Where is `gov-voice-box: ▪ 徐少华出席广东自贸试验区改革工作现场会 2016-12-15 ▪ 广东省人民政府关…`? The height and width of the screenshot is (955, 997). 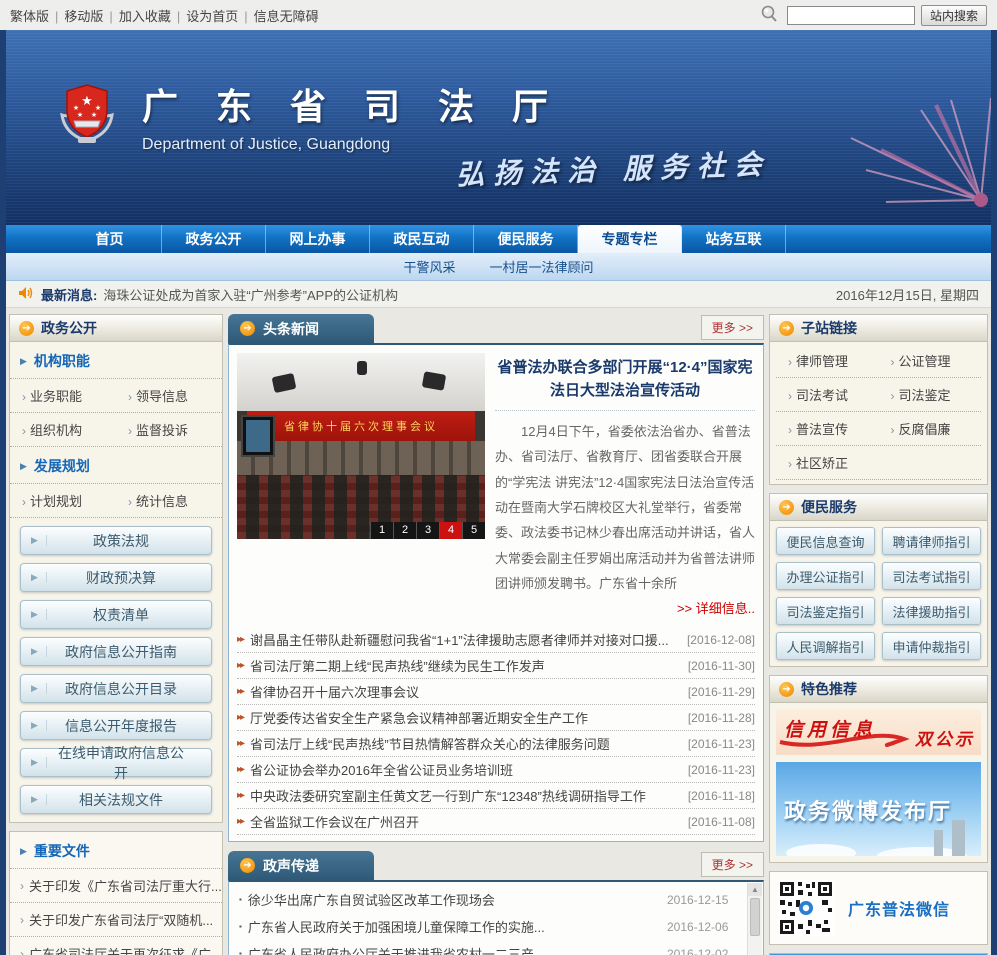
gov-voice-box: ▪ 徐少华出席广东自贸试验区改革工作现场会 2016-12-15 ▪ 广东省人民政府关… is located at coordinates (496, 917).